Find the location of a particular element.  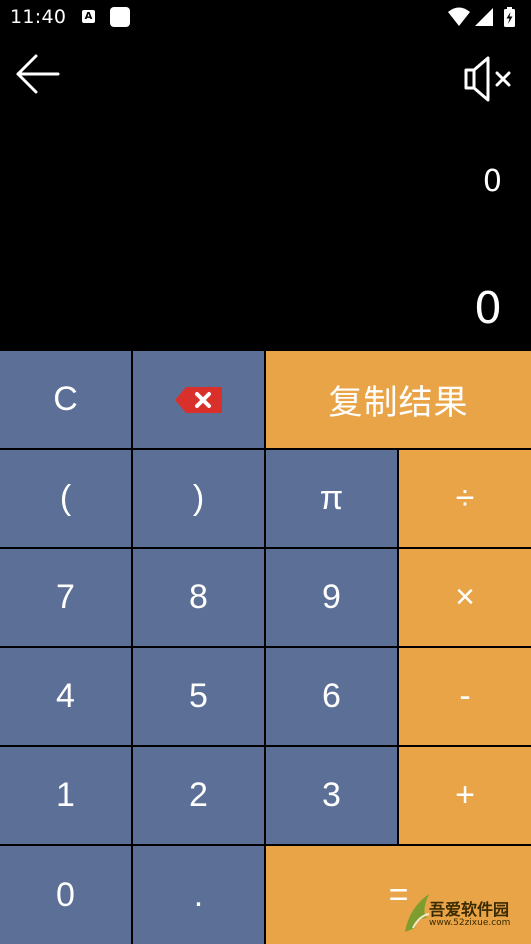

five-button: 5 is located at coordinates (198, 696).